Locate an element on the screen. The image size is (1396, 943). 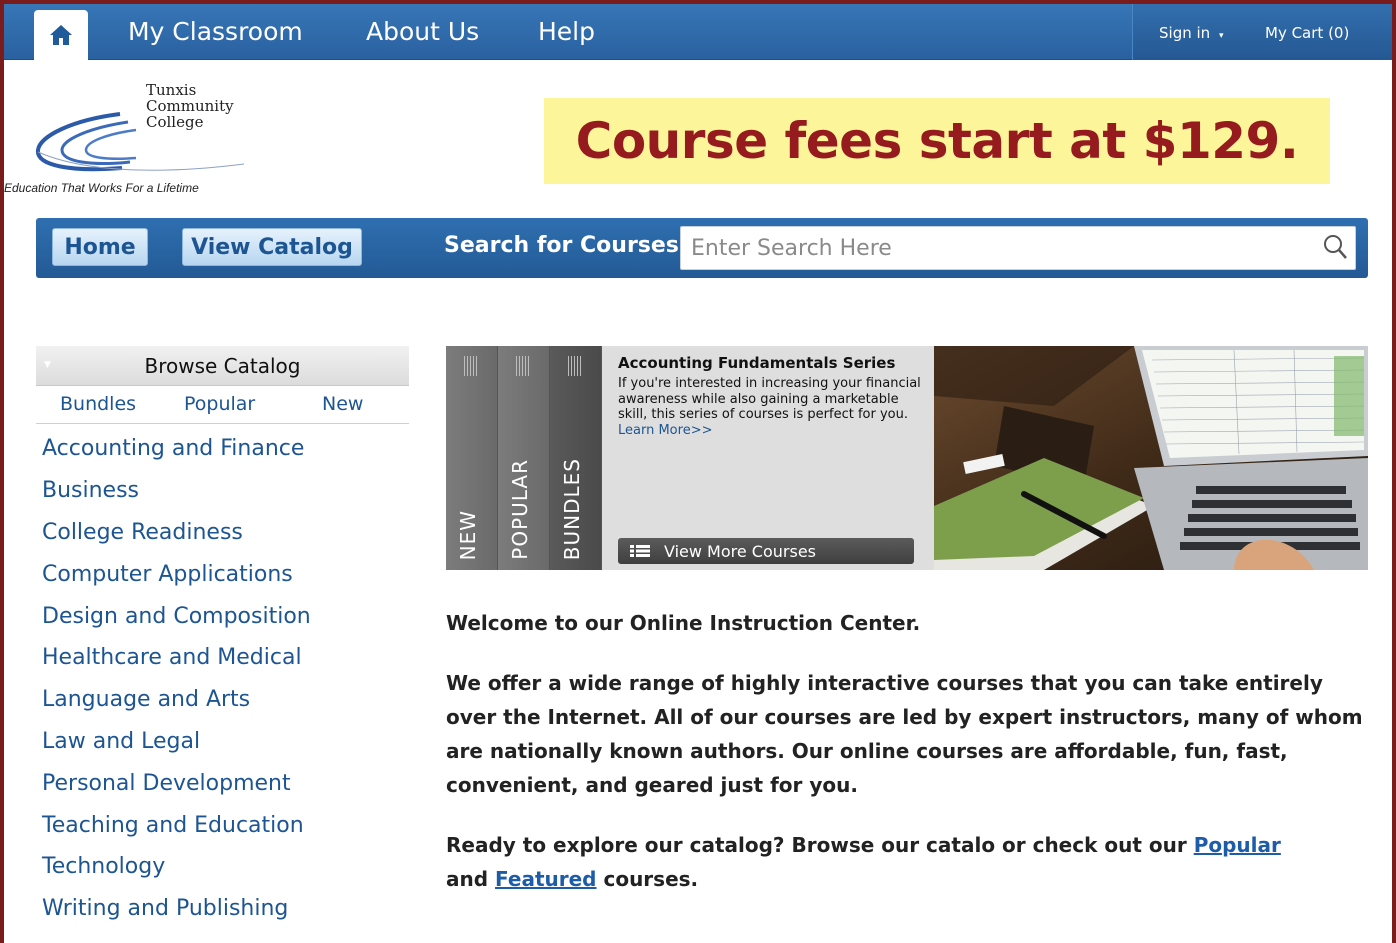
and-text: and is located at coordinates (467, 879).